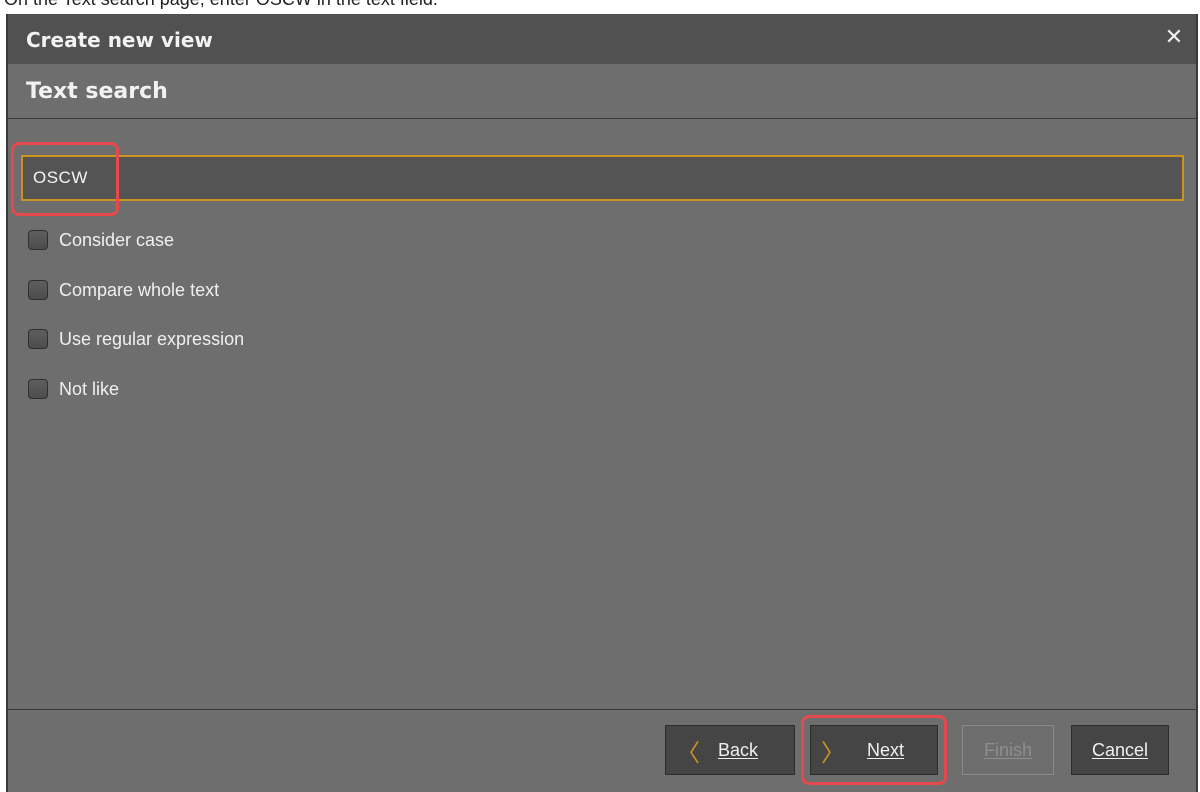  I want to click on back-button-label: Back, so click(738, 749).